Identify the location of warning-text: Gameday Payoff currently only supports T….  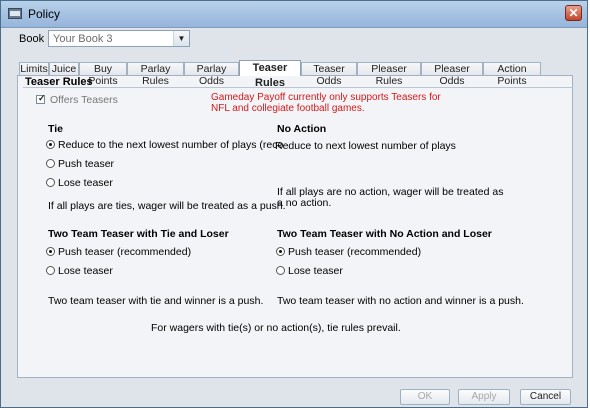
(326, 103).